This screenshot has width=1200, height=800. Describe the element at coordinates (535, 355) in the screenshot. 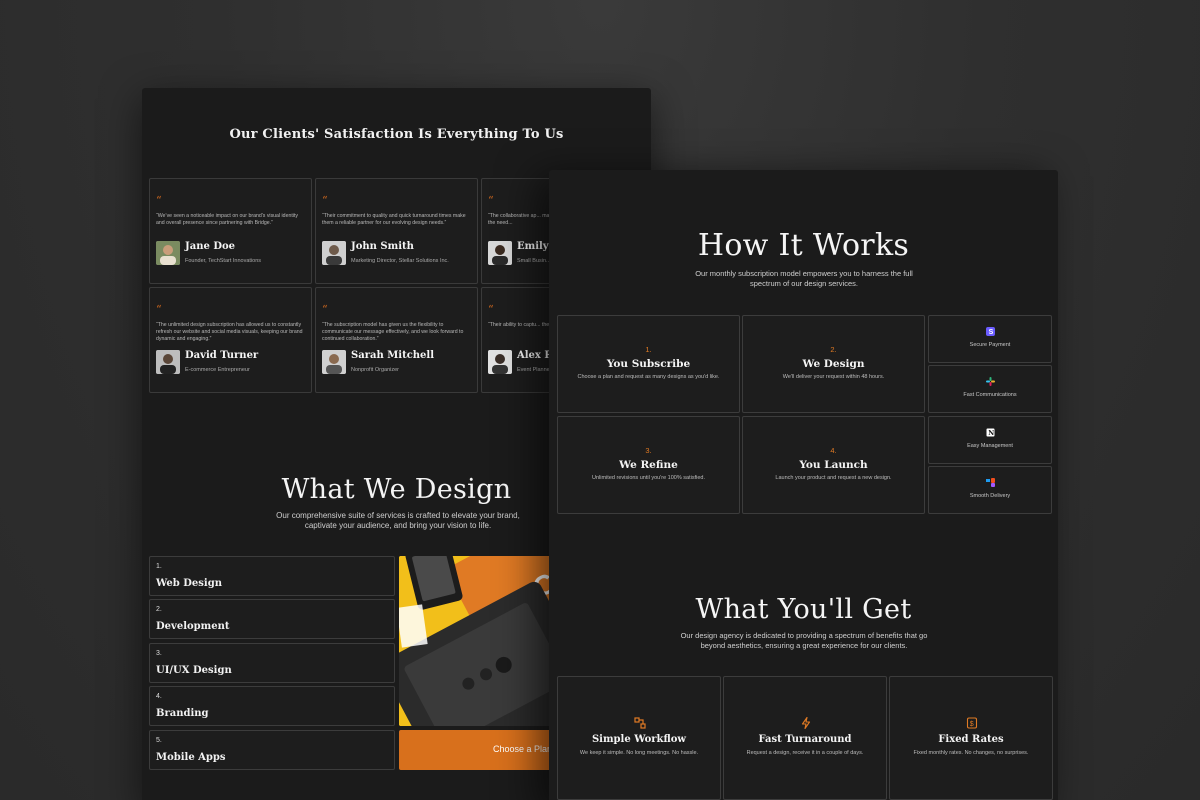

I see `testimonial-name: Alex R` at that location.